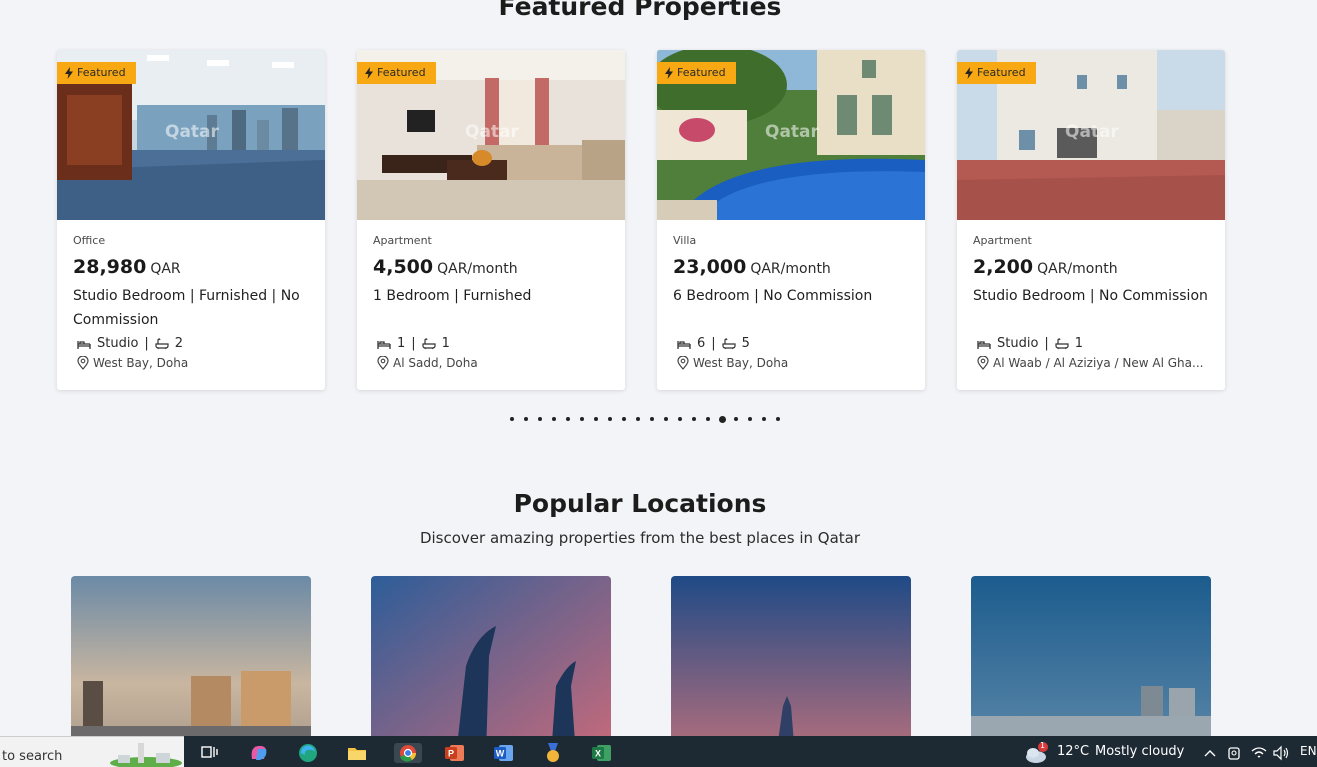  I want to click on weather-temperature: 12°C, so click(1073, 751).